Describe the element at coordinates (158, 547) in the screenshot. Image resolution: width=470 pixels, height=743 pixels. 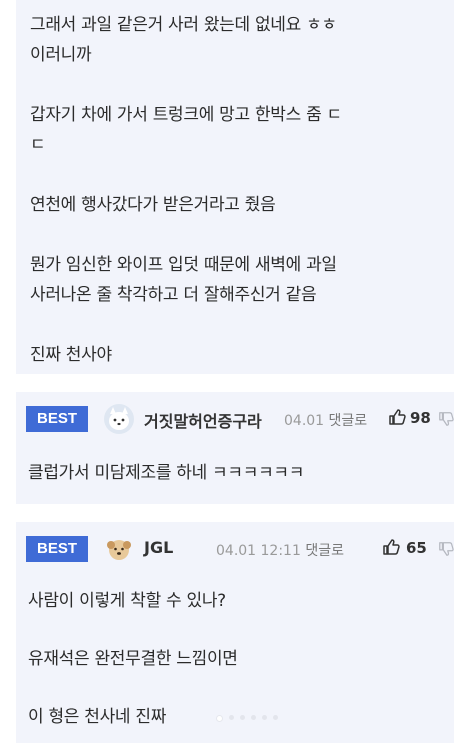
I see `comment-nickname: JGL` at that location.